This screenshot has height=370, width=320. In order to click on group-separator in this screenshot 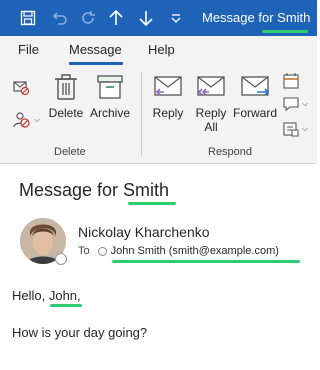, I will do `click(141, 114)`.